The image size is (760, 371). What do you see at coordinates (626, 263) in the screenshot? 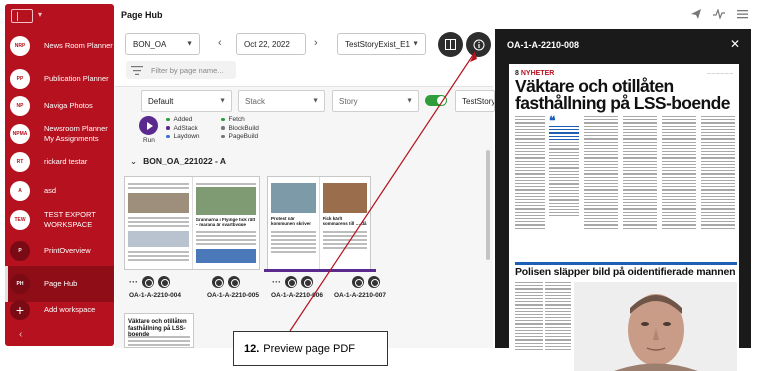
I see `article-divider` at bounding box center [626, 263].